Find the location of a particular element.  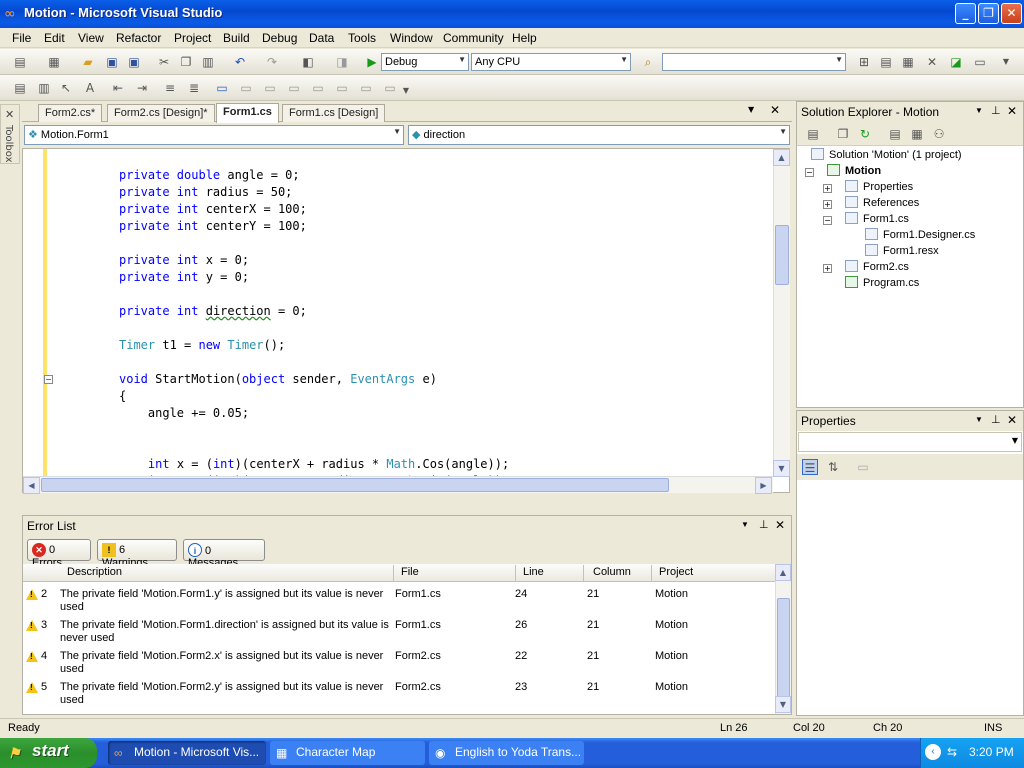

navigate-forward-icon: ◨ is located at coordinates (342, 62).